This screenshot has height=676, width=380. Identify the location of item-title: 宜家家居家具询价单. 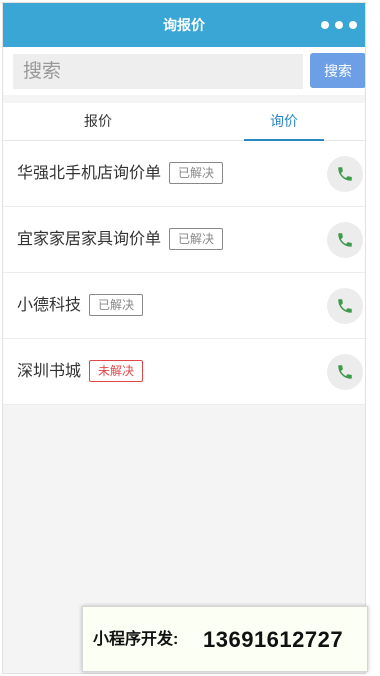
(89, 239).